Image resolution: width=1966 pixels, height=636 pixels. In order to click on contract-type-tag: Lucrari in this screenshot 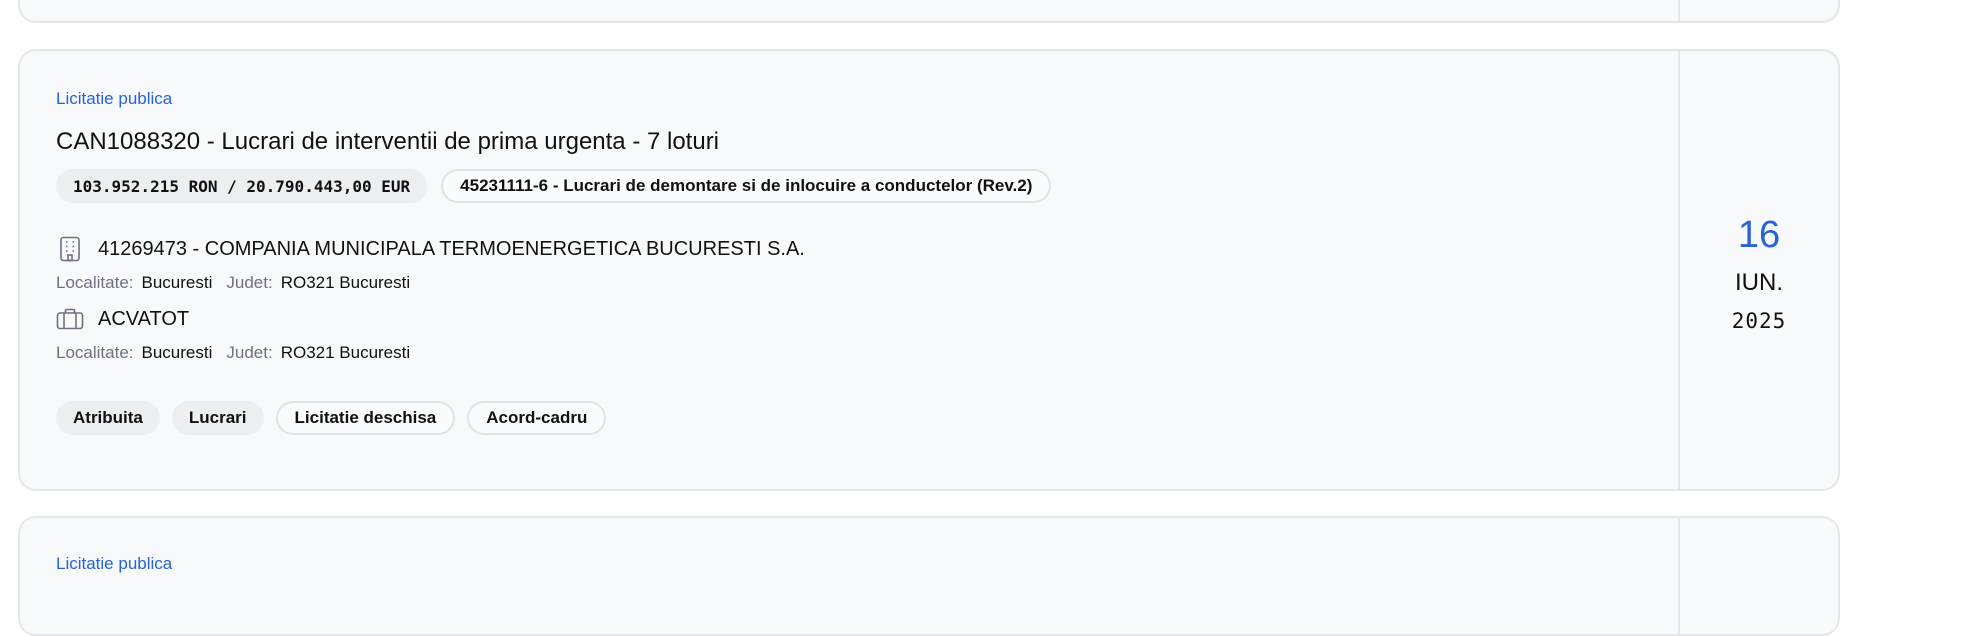, I will do `click(217, 418)`.